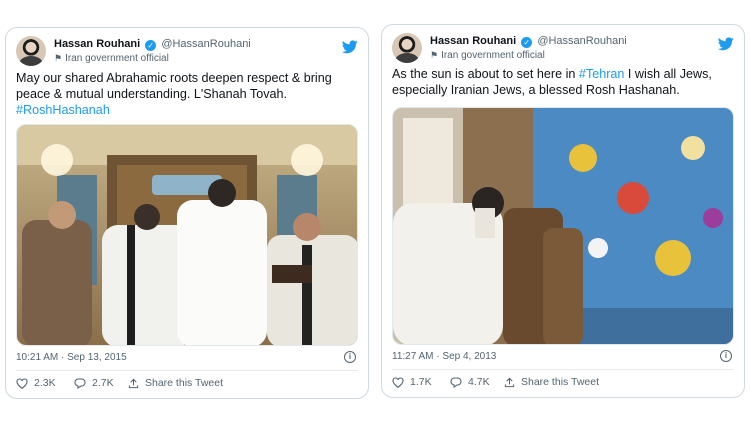  I want to click on like-button: 1.7K, so click(412, 382).